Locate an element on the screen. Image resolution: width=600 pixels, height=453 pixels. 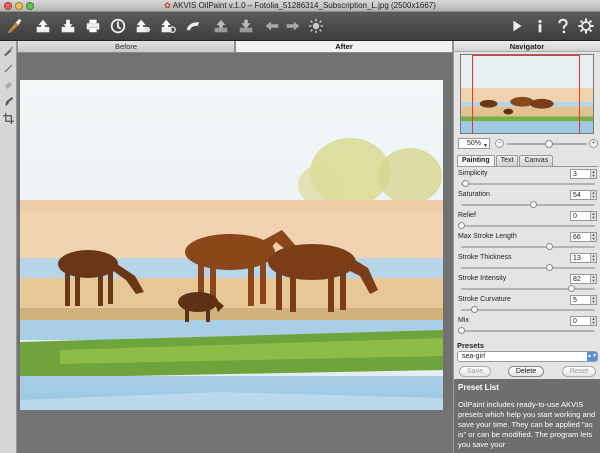
param-label: Saturation is located at coordinates (474, 194).